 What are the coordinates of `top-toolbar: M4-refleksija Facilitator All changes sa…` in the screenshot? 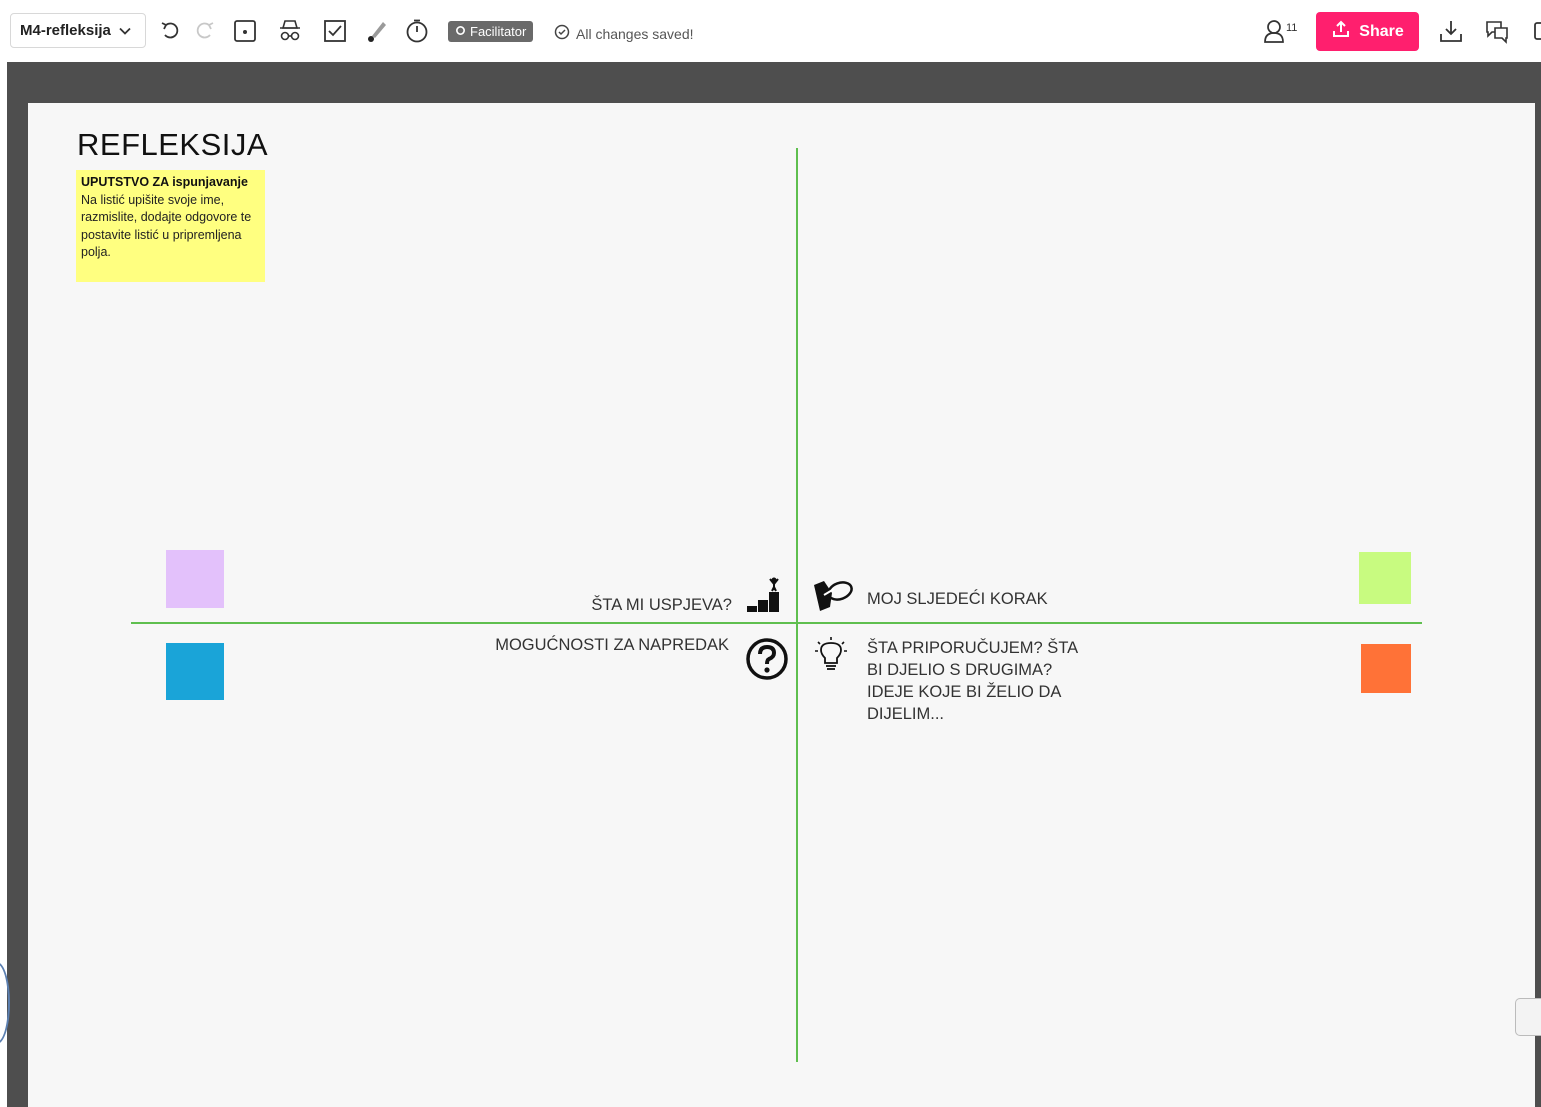 It's located at (770, 31).